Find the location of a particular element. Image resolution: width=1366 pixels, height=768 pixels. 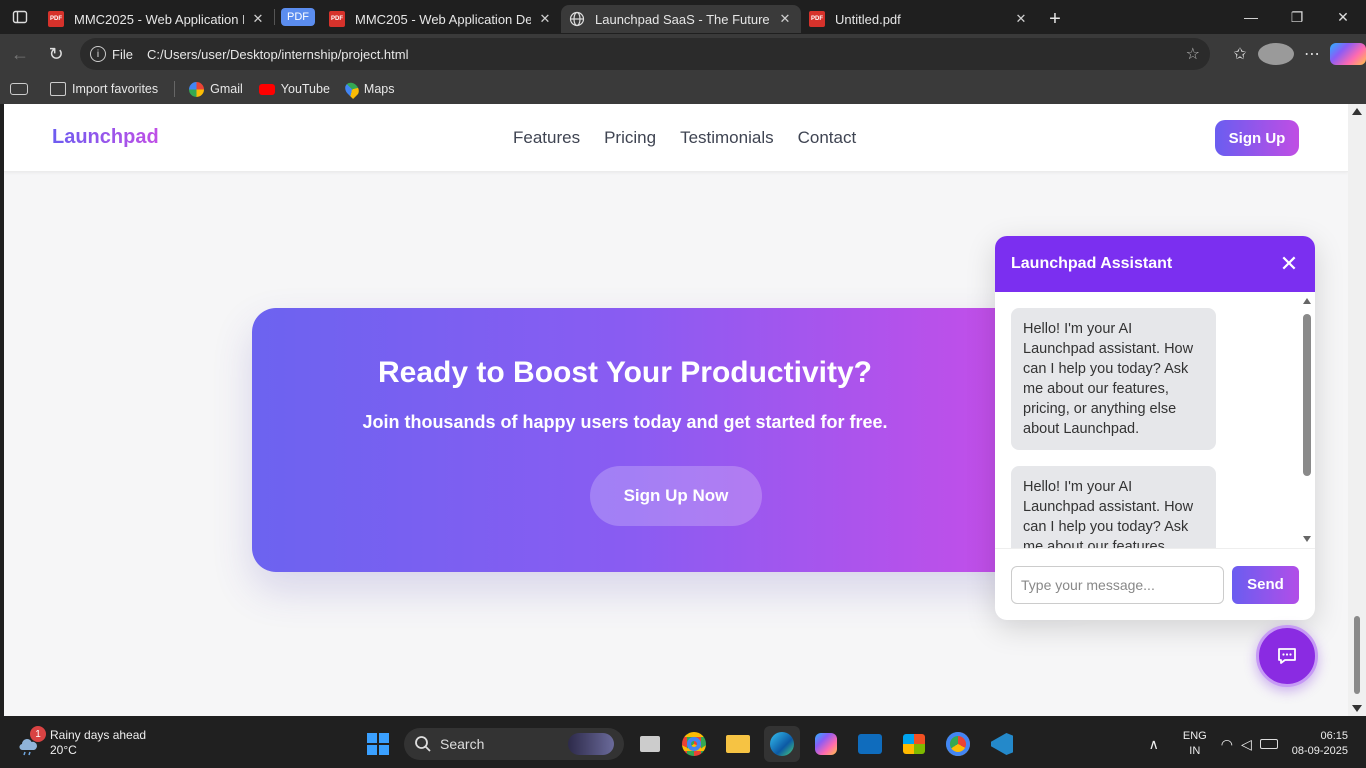

youtube-icon is located at coordinates (266, 89).